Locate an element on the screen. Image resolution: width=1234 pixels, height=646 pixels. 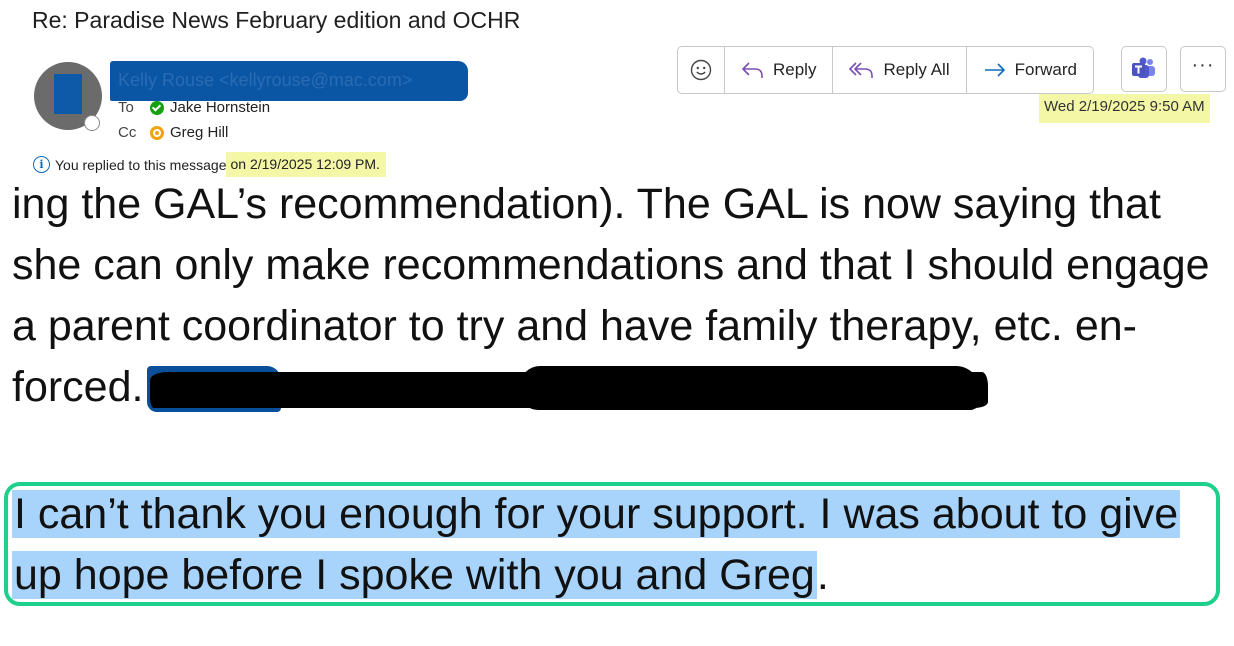
to-label: To is located at coordinates (126, 107).